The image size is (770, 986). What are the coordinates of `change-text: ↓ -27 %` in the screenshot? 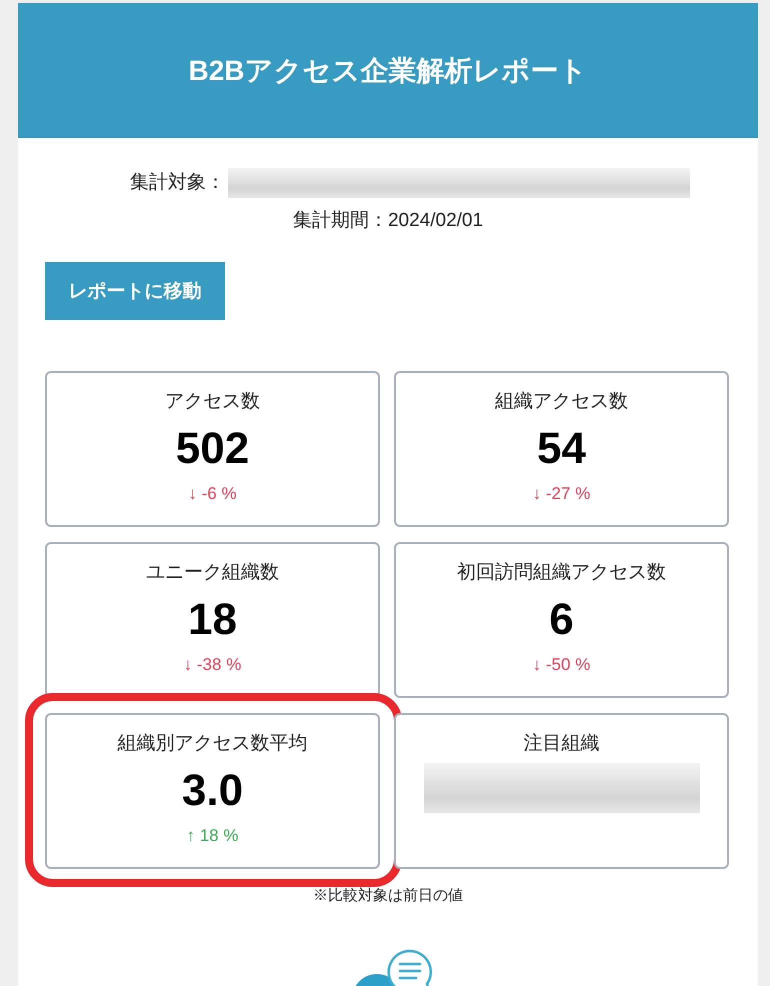 It's located at (561, 494).